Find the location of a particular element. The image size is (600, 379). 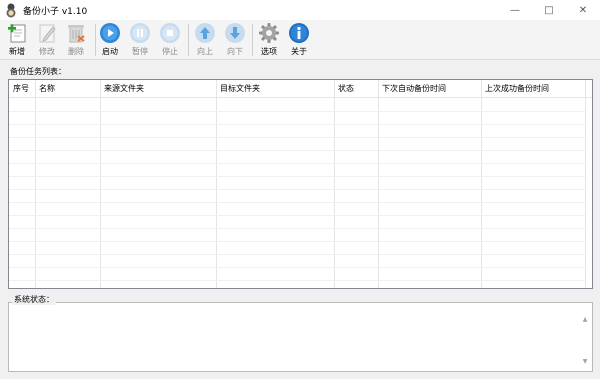

gear-icon is located at coordinates (269, 33).